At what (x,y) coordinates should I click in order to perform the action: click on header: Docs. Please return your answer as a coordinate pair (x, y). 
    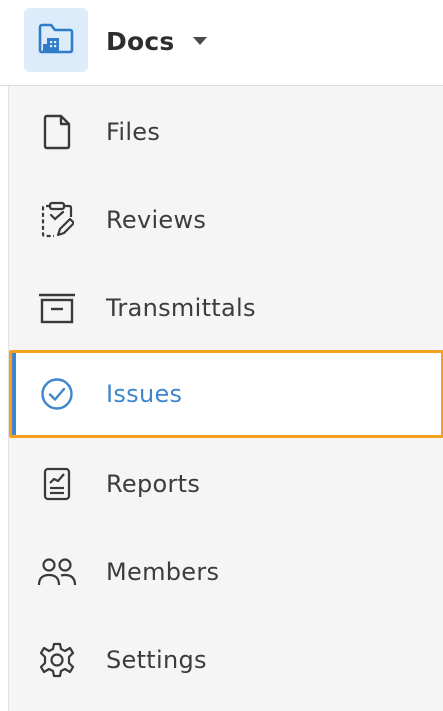
    Looking at the image, I should click on (221, 43).